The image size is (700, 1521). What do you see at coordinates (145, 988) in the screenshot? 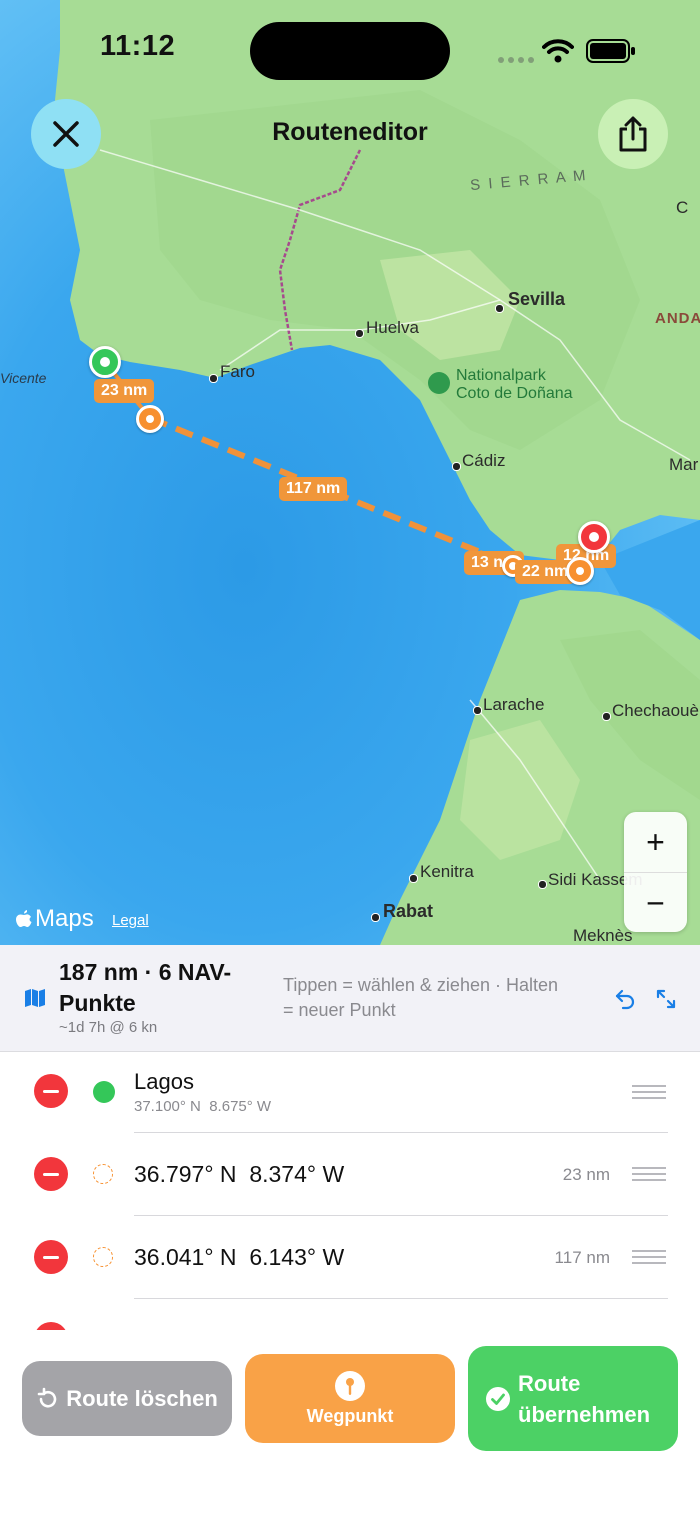
I see `route-summary-title: 187 nm · 6 NAV- Punkte` at bounding box center [145, 988].